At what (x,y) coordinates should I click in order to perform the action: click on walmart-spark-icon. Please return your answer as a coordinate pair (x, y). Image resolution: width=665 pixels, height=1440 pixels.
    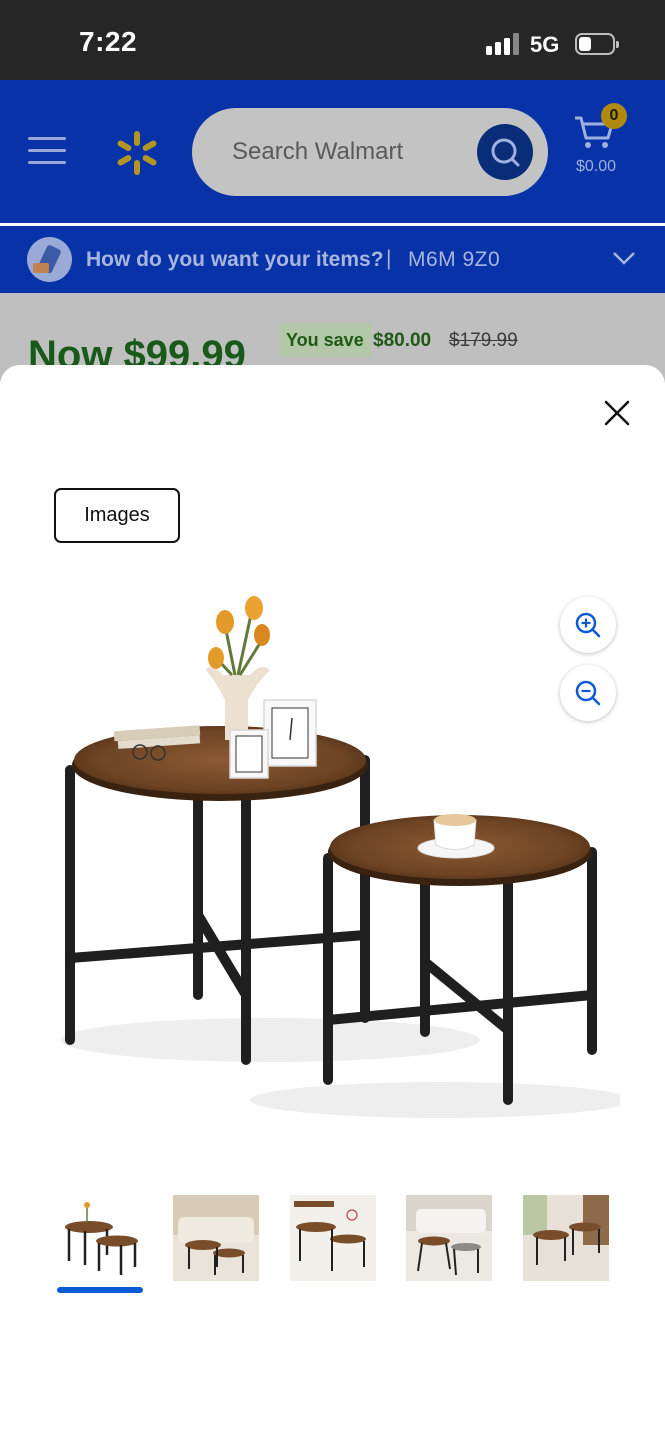
    Looking at the image, I should click on (137, 153).